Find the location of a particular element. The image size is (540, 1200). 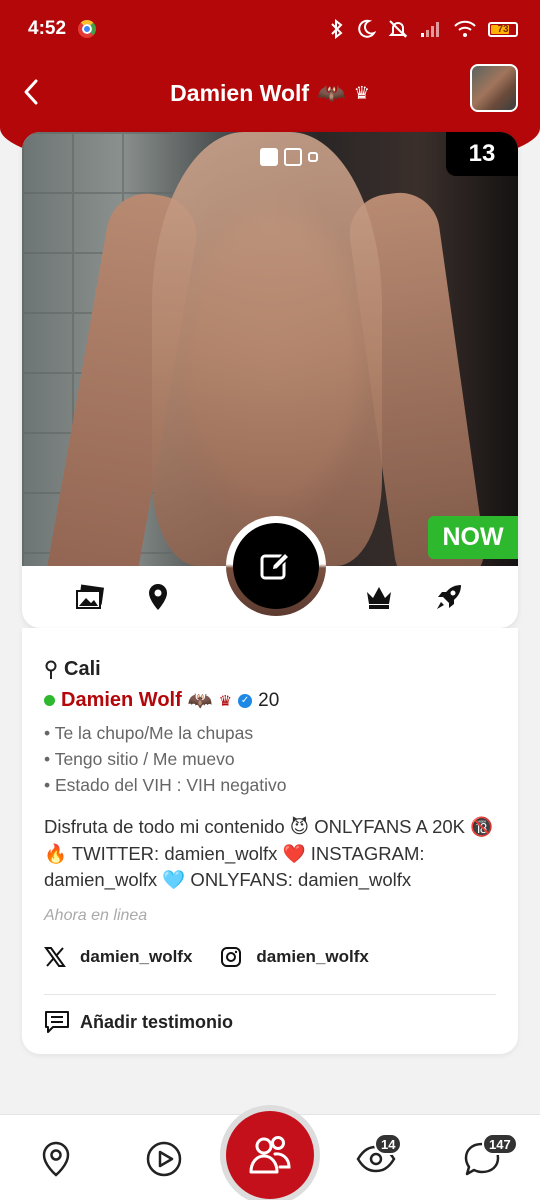

page-title: Damien Wolf 🦇 ♛ is located at coordinates (270, 93).